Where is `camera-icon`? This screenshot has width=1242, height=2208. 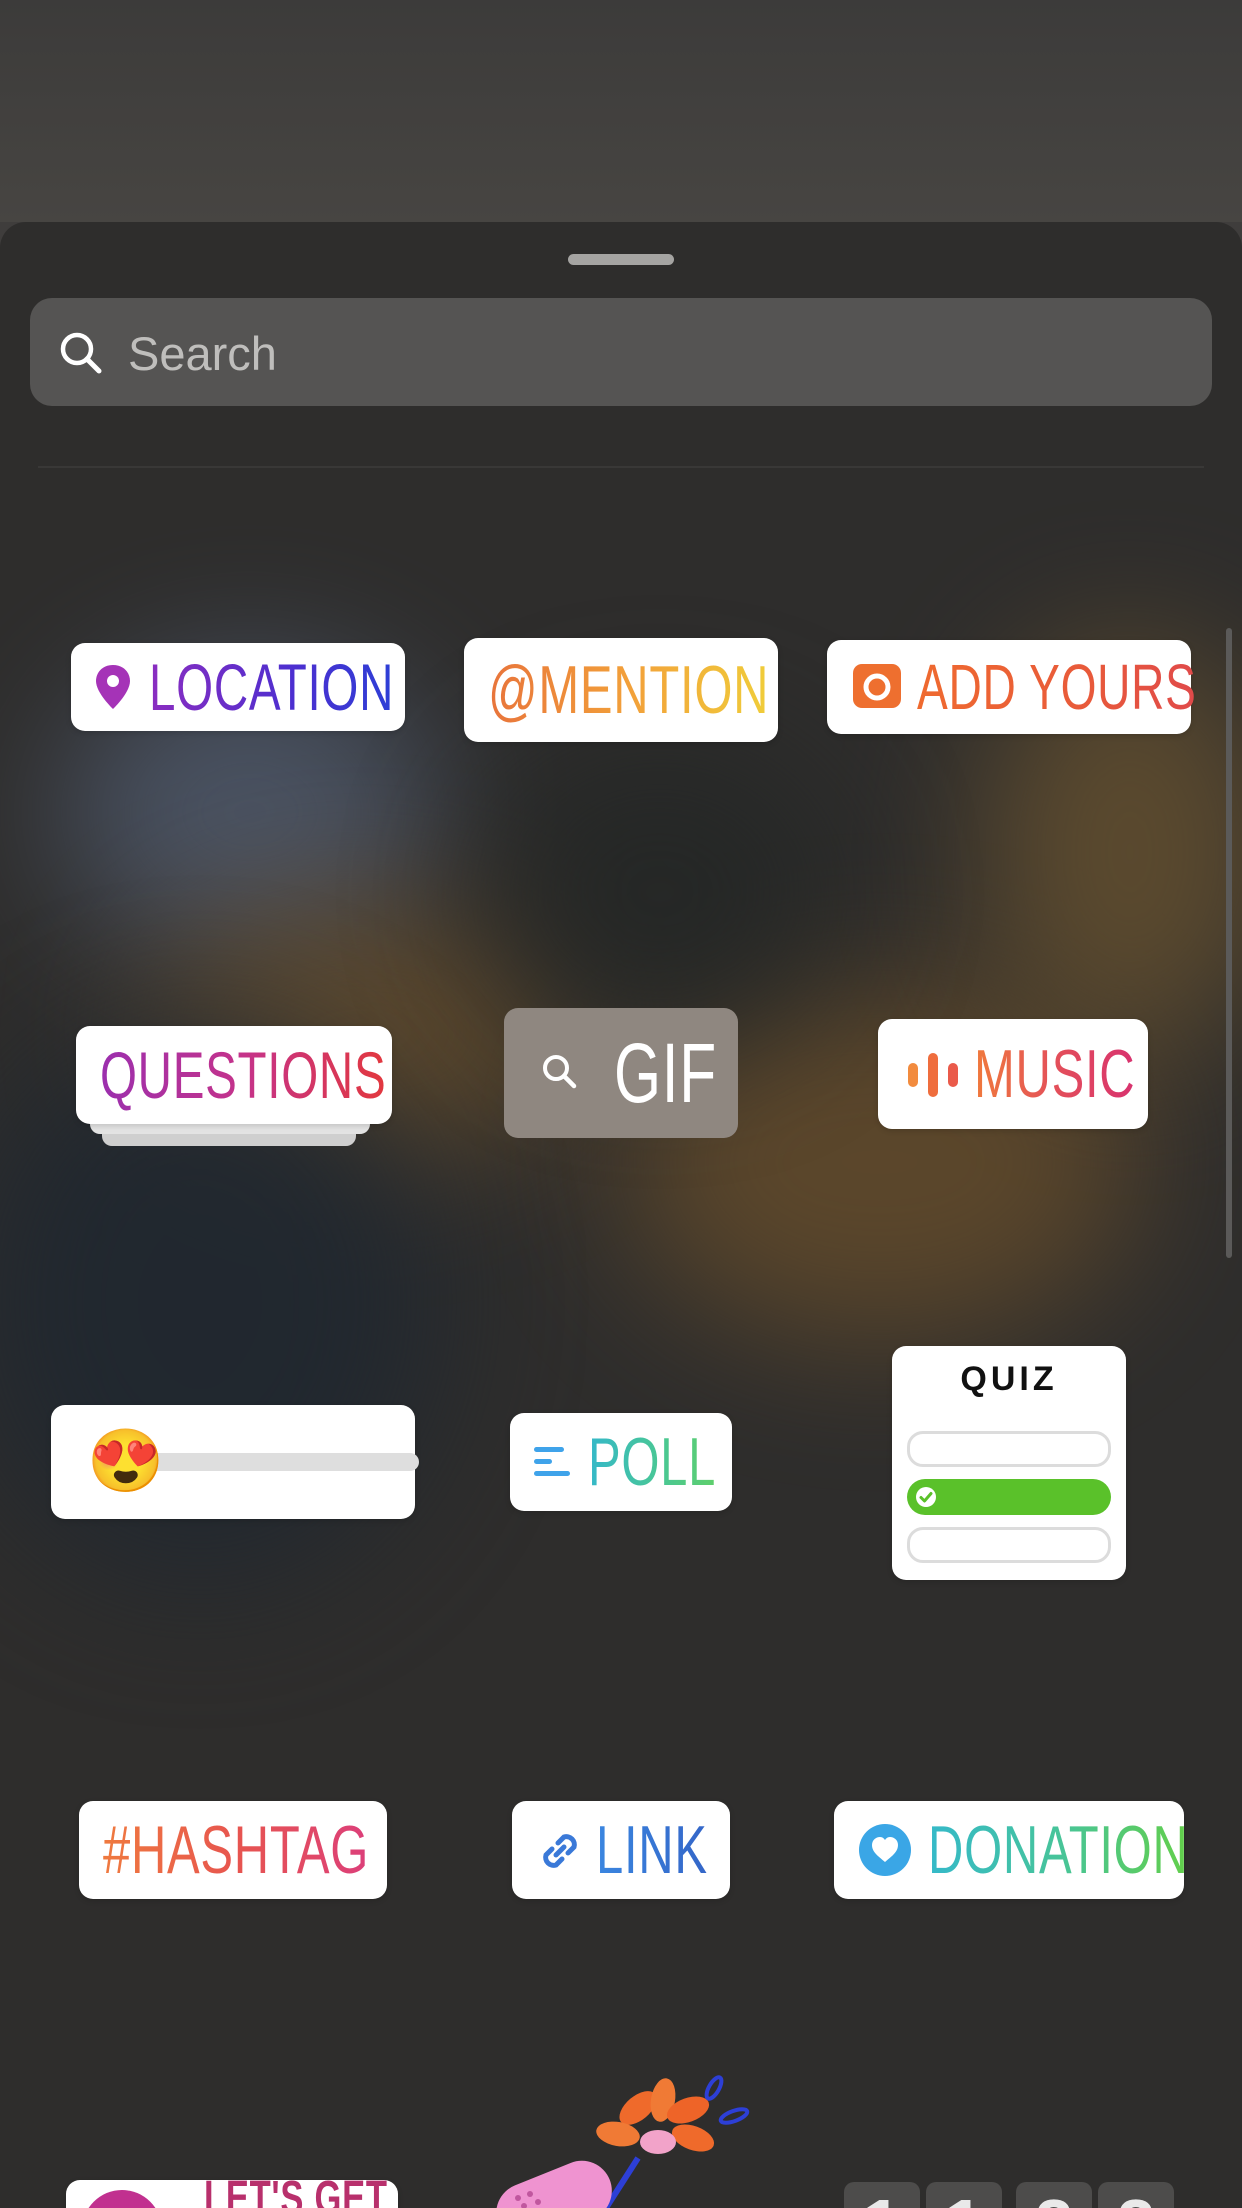
camera-icon is located at coordinates (877, 688).